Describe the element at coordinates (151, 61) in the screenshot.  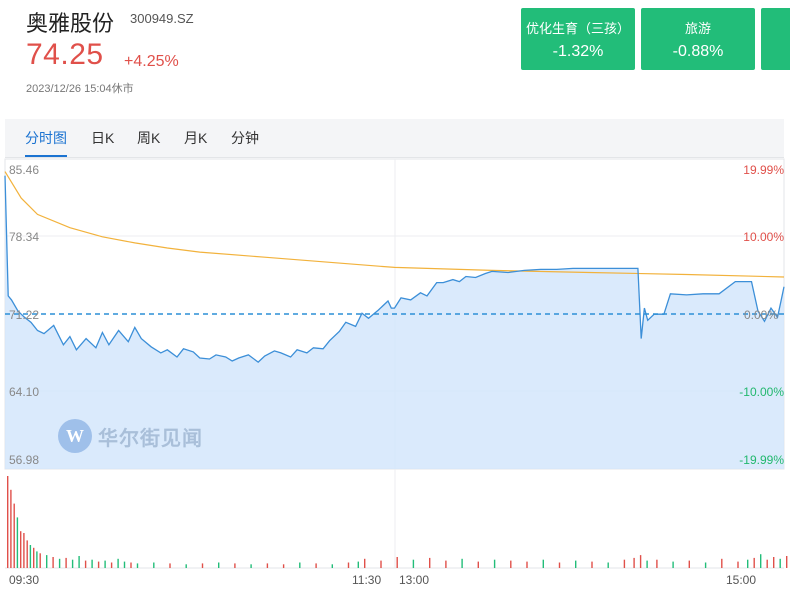
I see `price-change-percent: +4.25%` at that location.